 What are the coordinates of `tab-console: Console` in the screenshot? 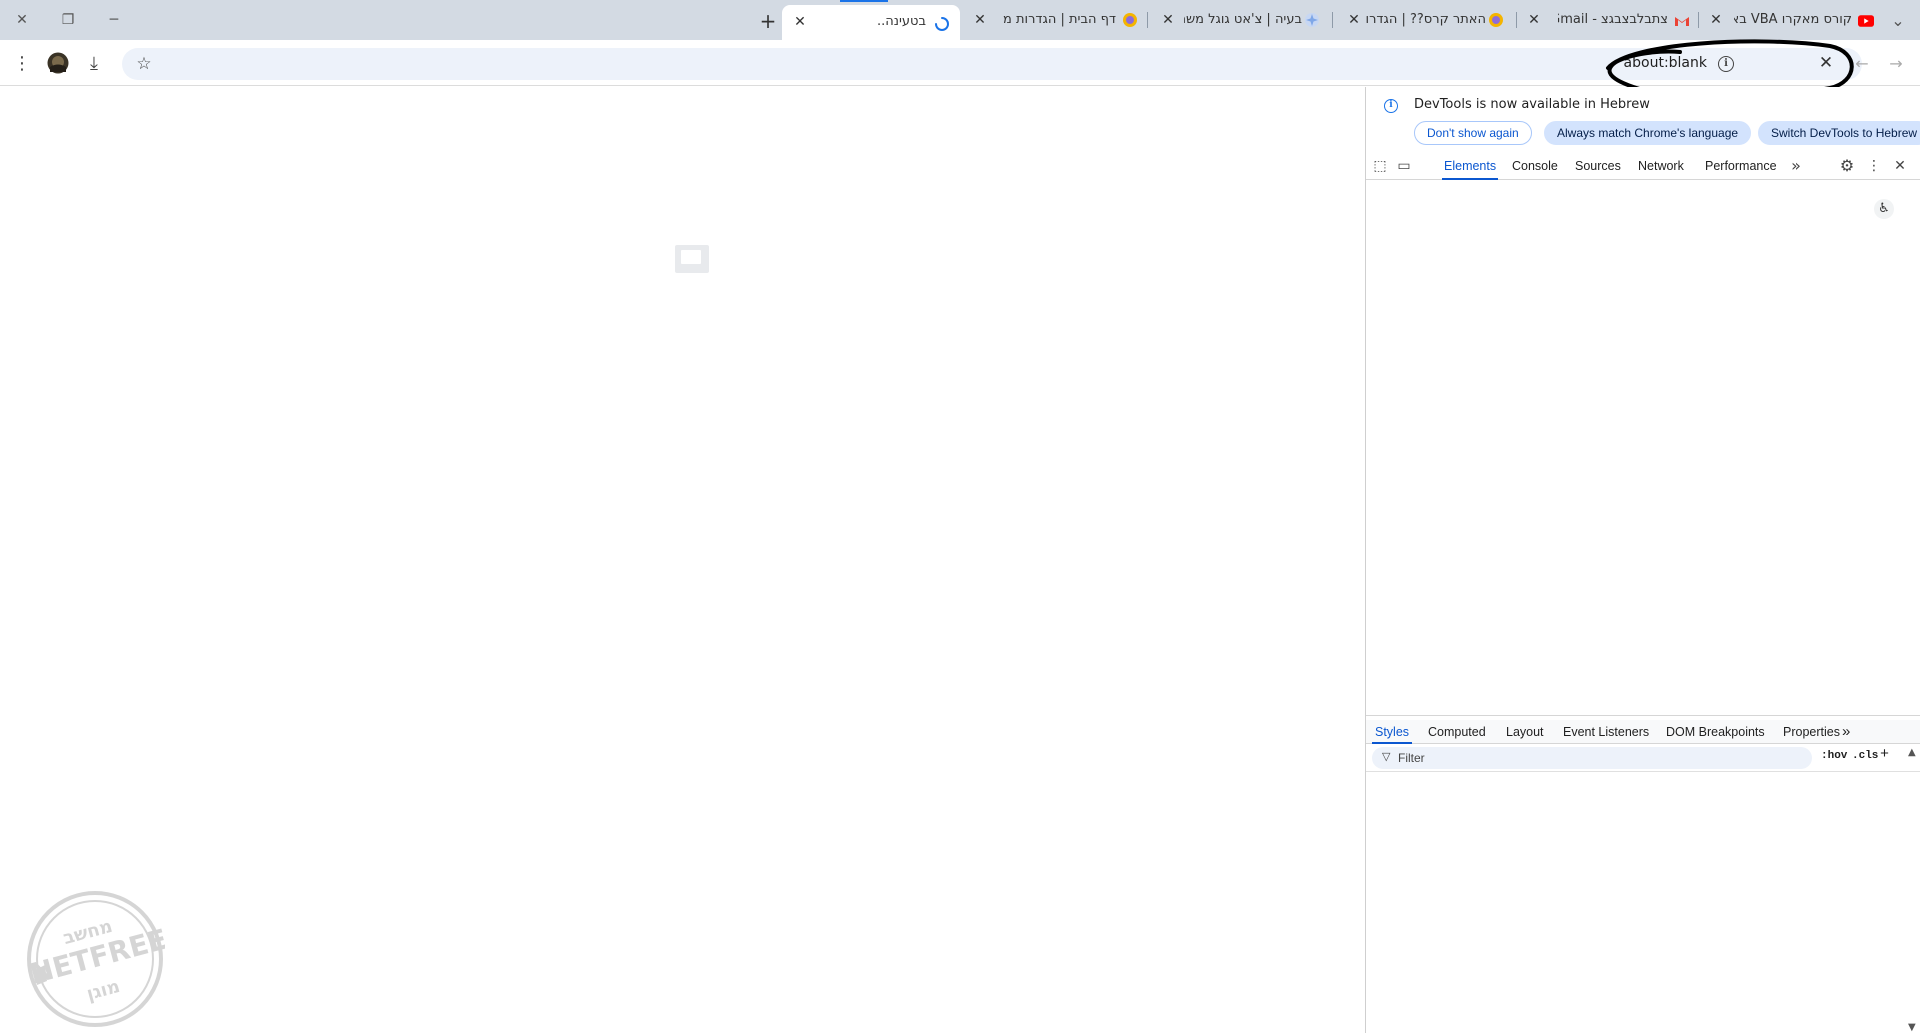 It's located at (1535, 166).